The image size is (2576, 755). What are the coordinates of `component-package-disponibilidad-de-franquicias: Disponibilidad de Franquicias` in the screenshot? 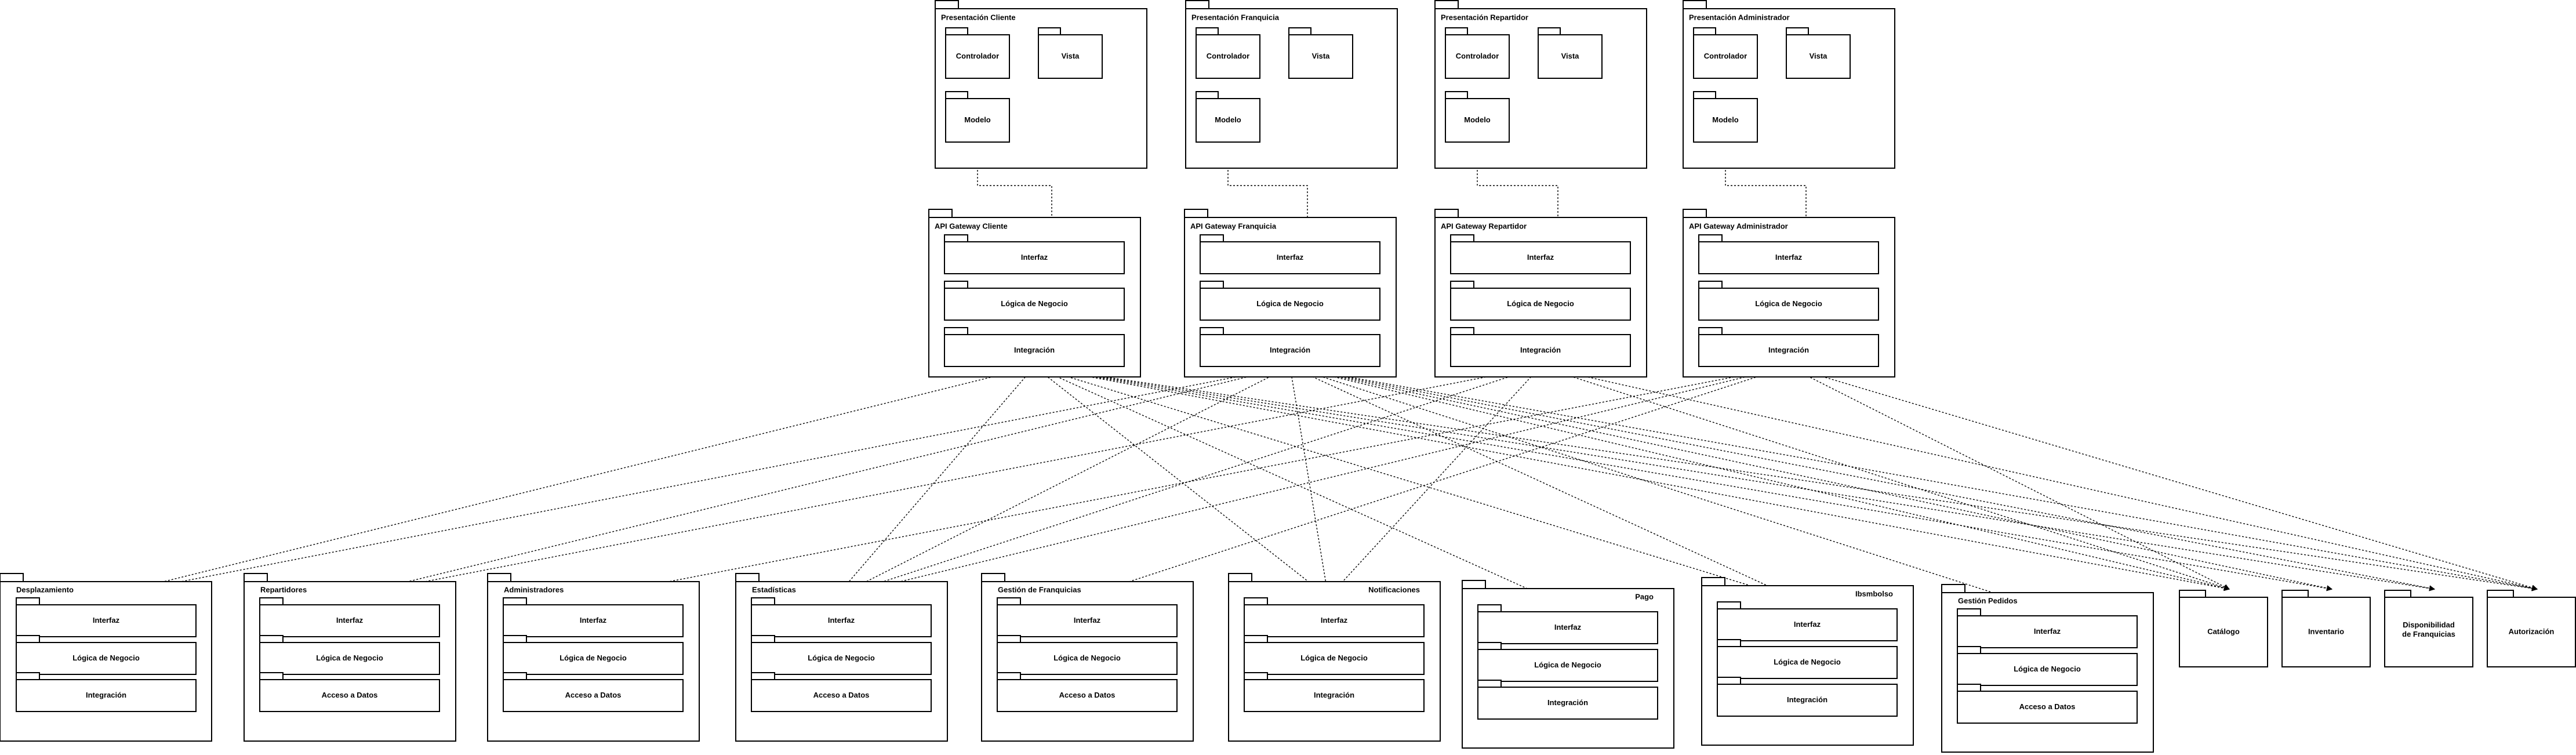 It's located at (2428, 628).